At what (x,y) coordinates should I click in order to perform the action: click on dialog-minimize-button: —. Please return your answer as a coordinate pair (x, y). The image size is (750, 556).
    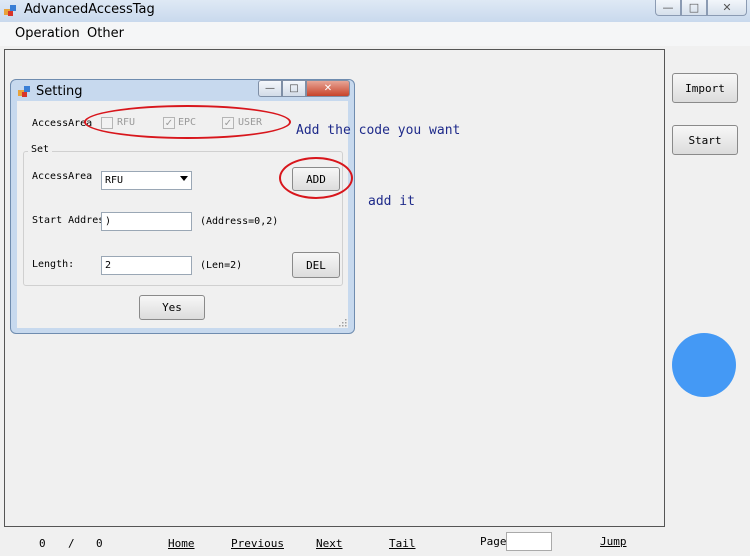
    Looking at the image, I should click on (270, 88).